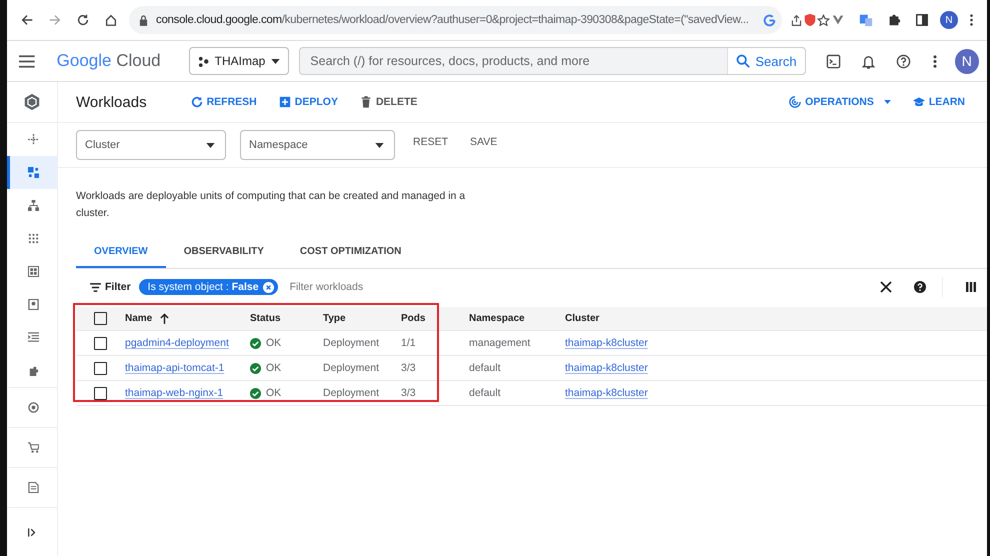 The width and height of the screenshot is (990, 556). Describe the element at coordinates (552, 61) in the screenshot. I see `search-field: Search (/) for resources, docs, products, and more Search` at that location.